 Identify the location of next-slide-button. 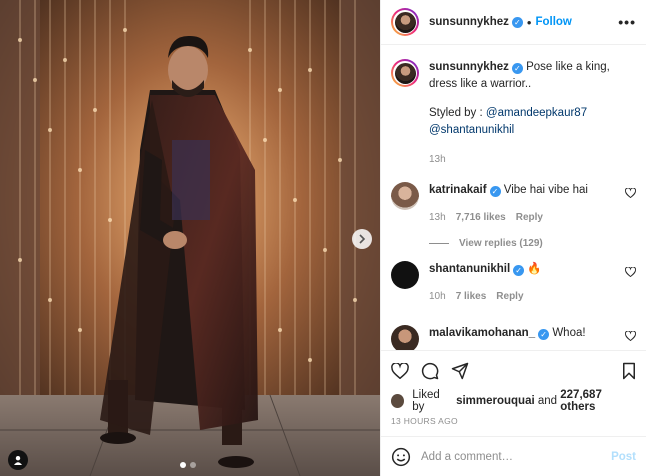
(362, 239).